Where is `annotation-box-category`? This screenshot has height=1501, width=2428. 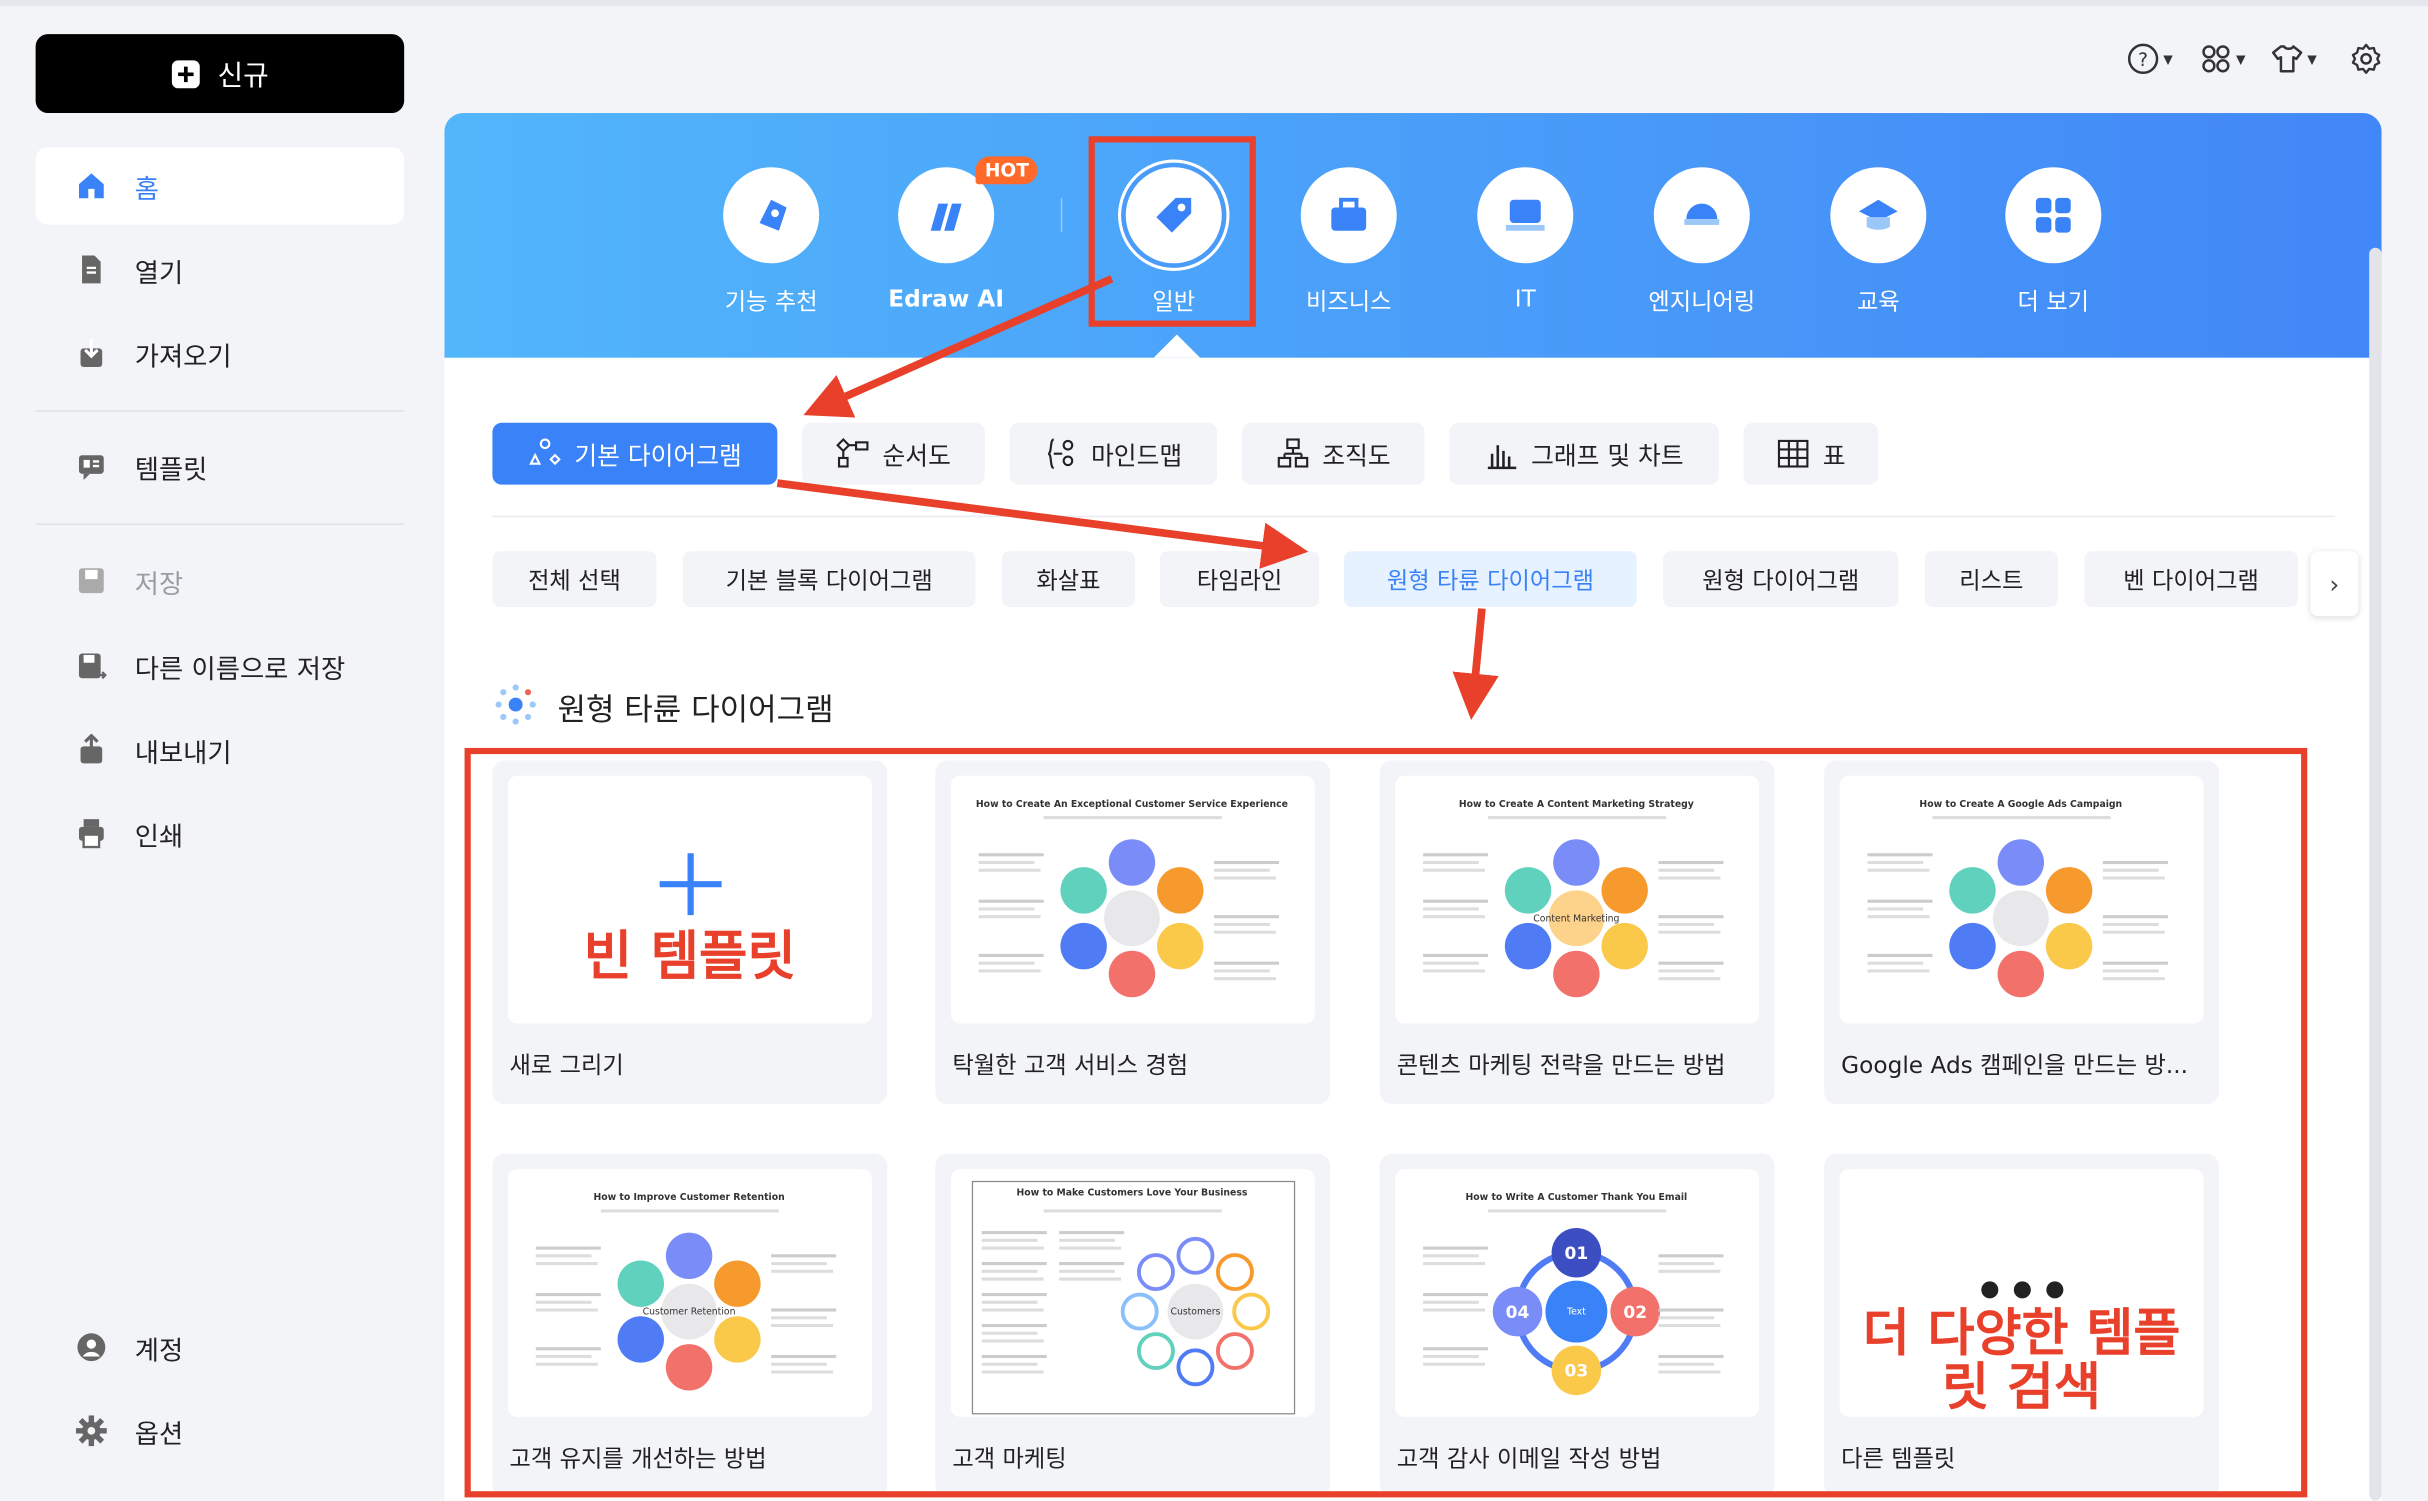
annotation-box-category is located at coordinates (1172, 231).